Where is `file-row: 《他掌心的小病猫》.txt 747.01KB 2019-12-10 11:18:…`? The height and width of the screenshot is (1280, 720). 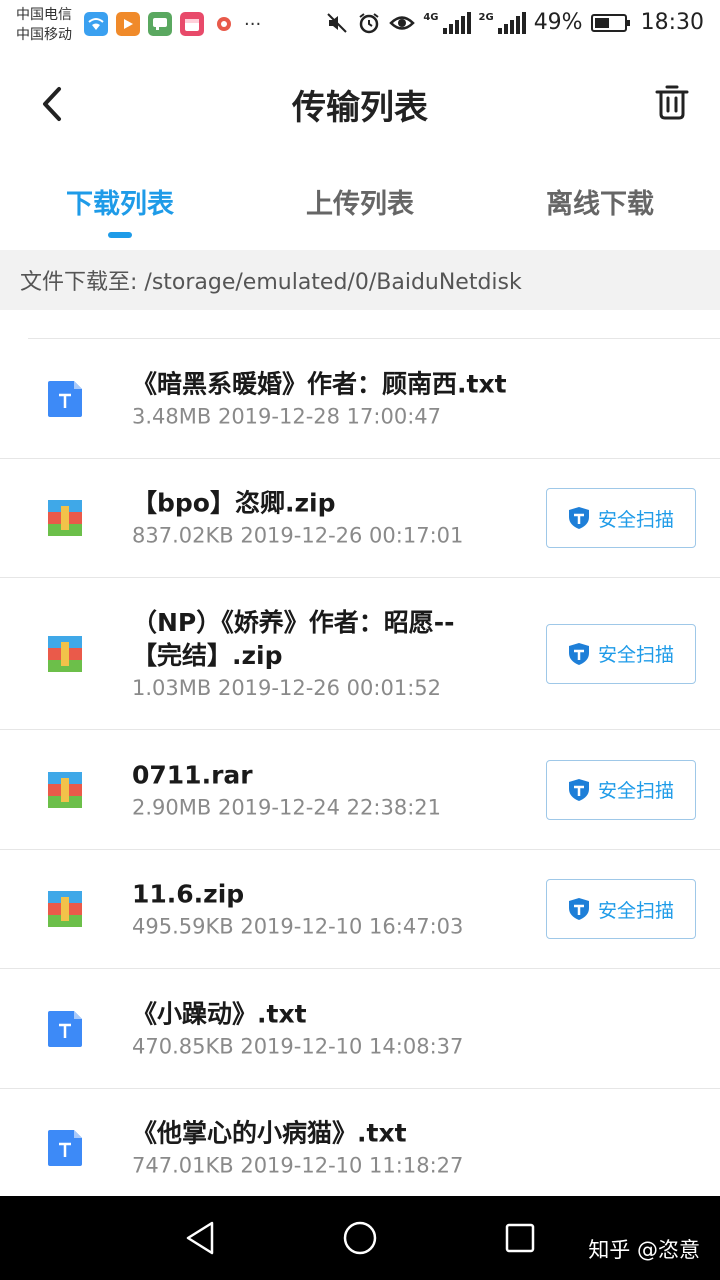 file-row: 《他掌心的小病猫》.txt 747.01KB 2019-12-10 11:18:… is located at coordinates (360, 1148).